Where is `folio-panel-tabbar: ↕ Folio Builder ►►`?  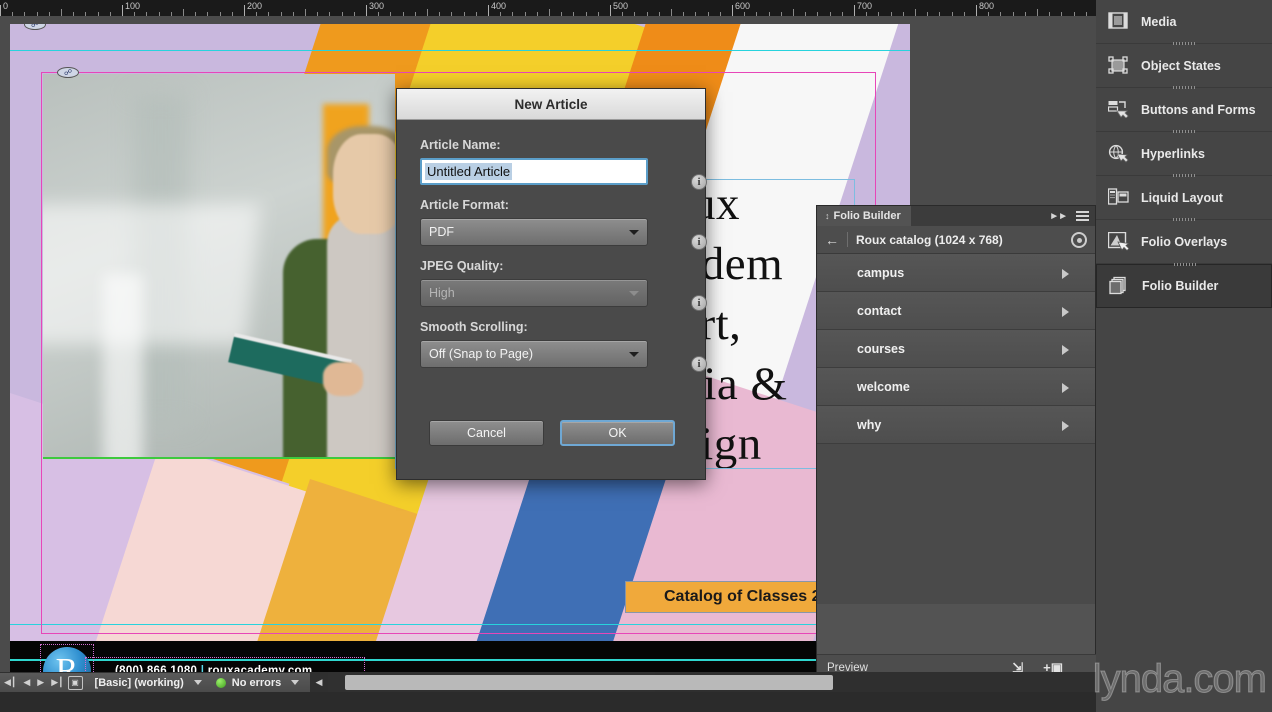 folio-panel-tabbar: ↕ Folio Builder ►► is located at coordinates (956, 216).